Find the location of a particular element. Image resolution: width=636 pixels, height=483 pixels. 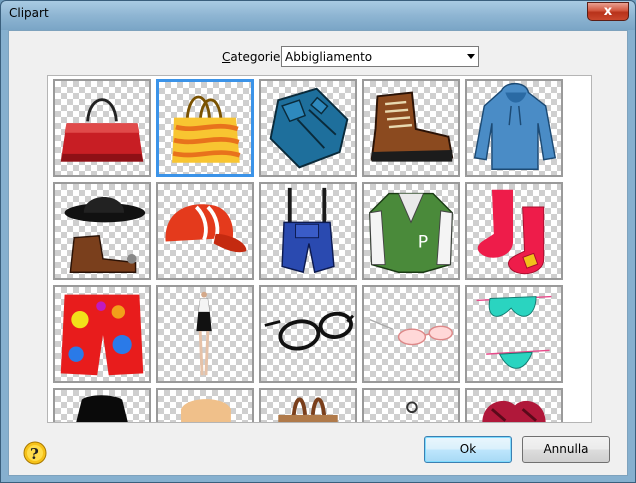

colorful-shorts-icon is located at coordinates (102, 335).